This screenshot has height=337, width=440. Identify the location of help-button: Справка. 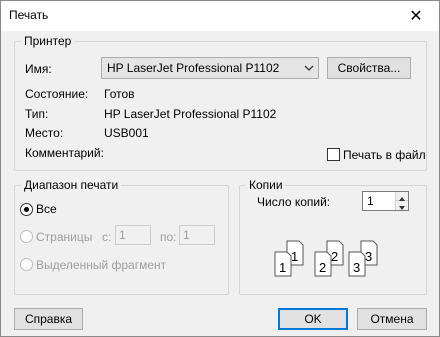
(48, 319).